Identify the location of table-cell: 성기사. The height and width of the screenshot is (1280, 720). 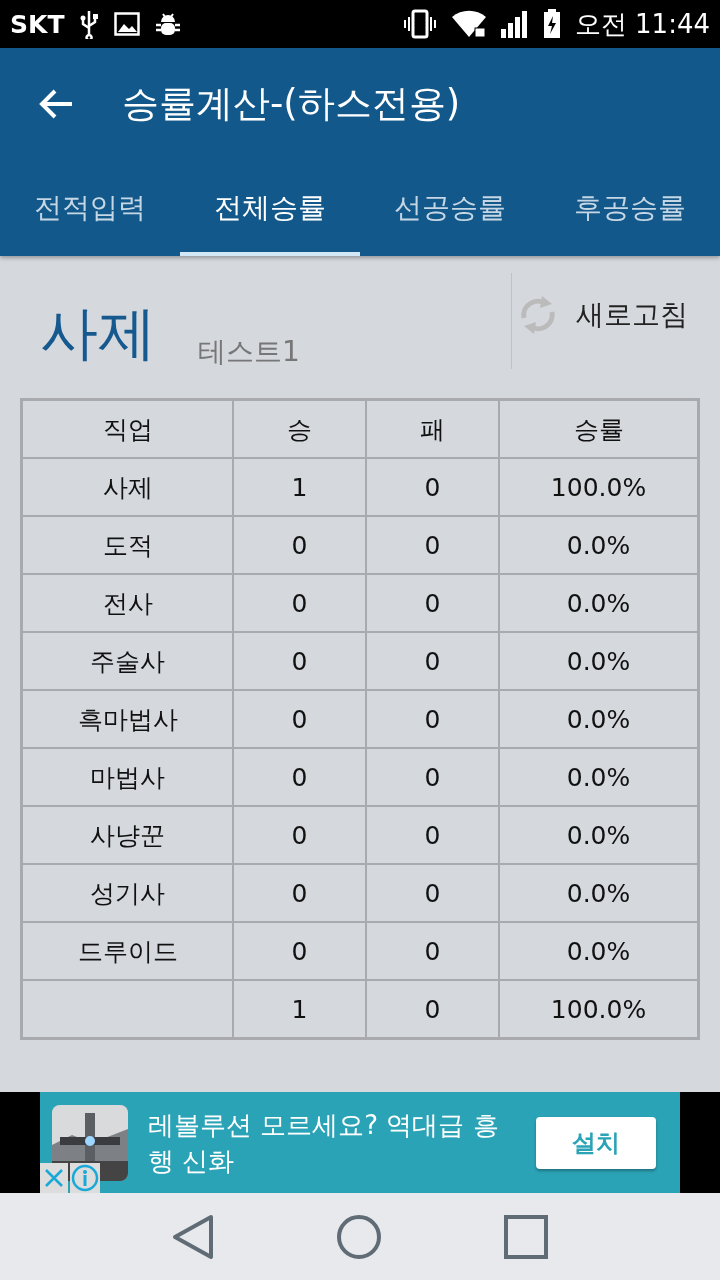
(127, 893).